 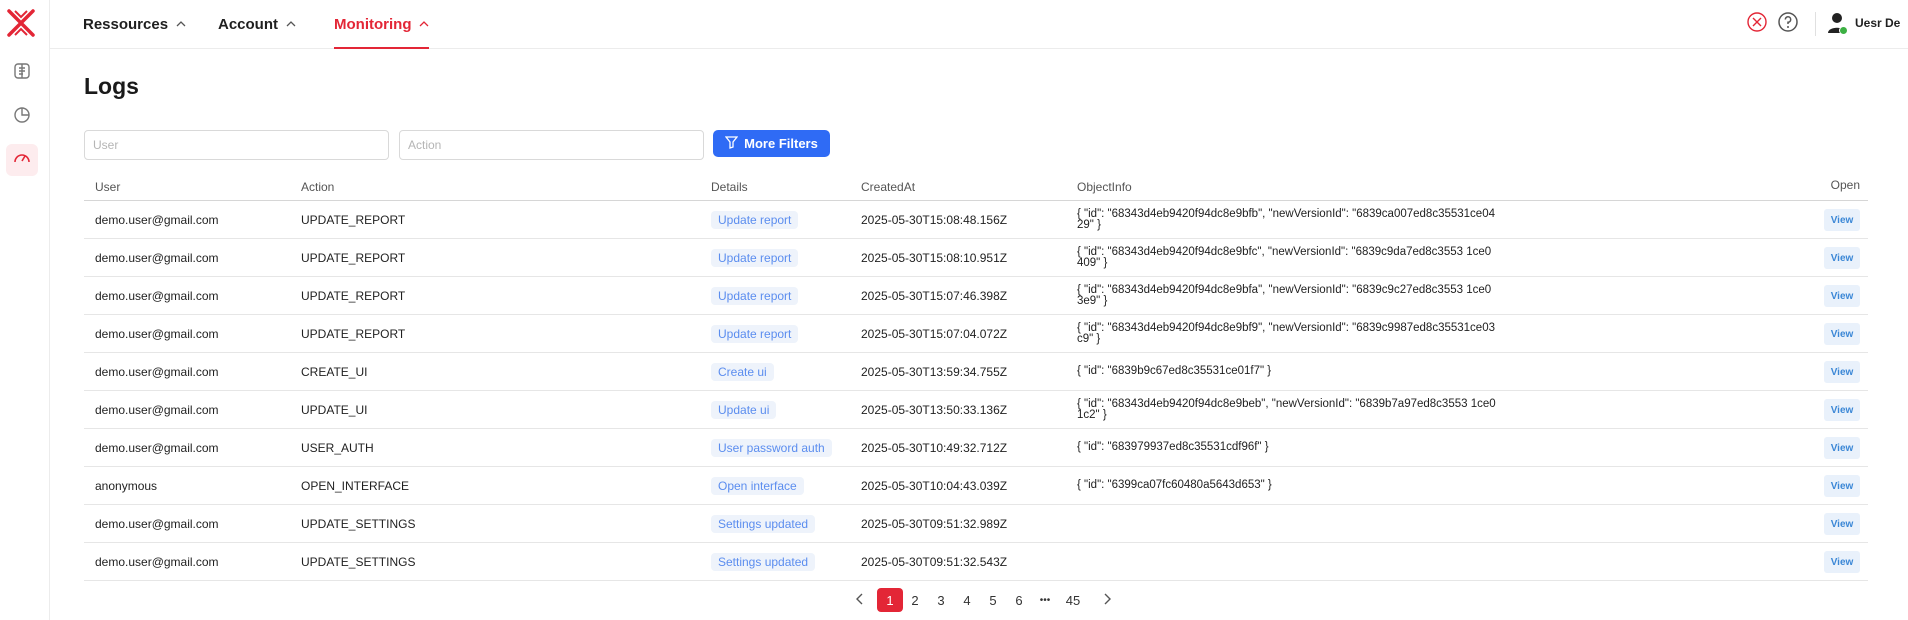 I want to click on details-tag: Update report, so click(x=755, y=295).